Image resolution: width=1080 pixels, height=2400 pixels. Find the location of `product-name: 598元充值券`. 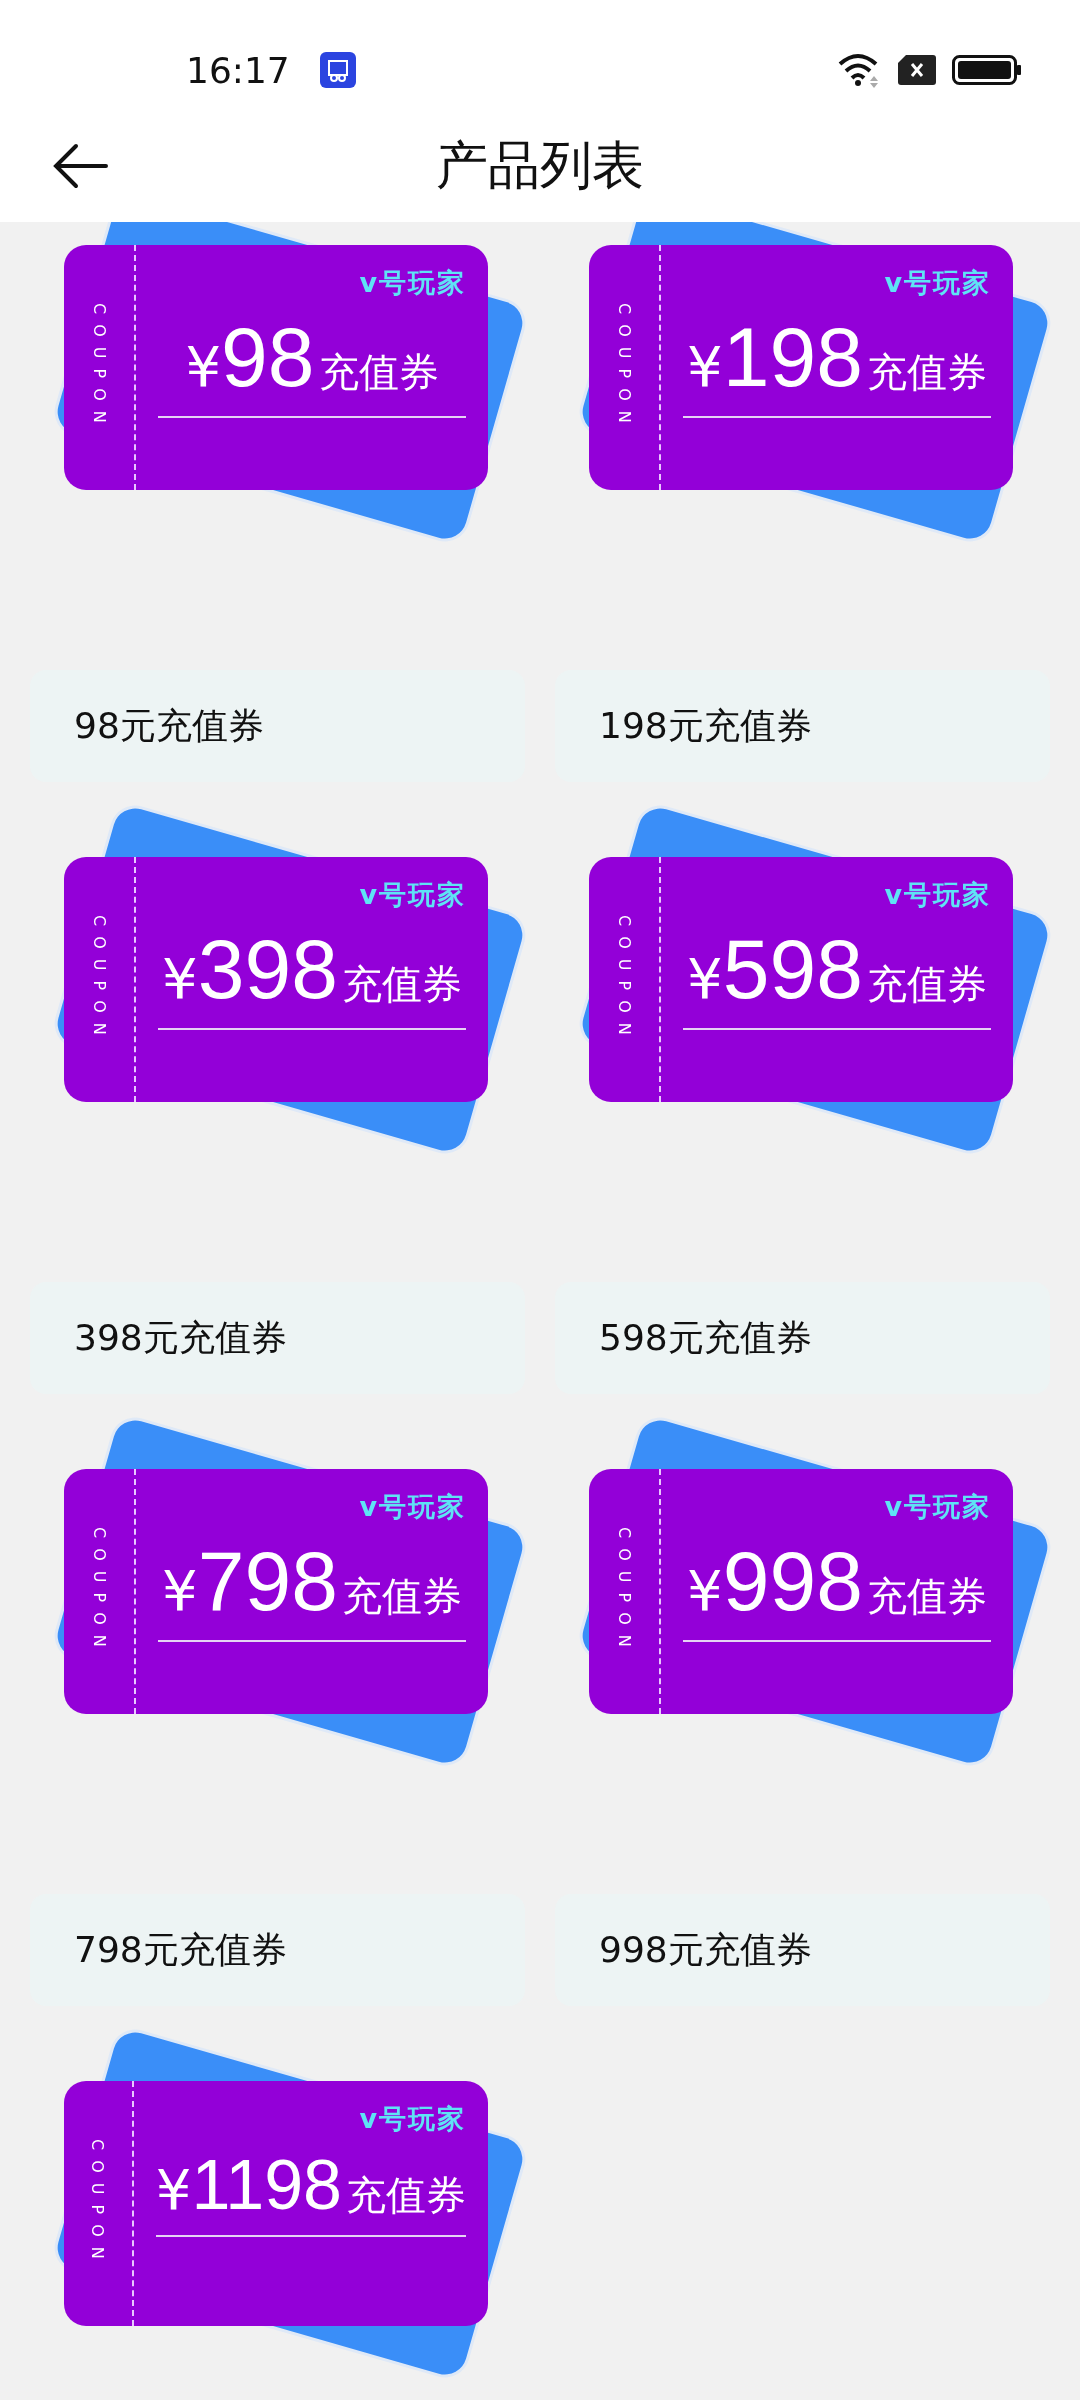

product-name: 598元充值券 is located at coordinates (802, 1338).